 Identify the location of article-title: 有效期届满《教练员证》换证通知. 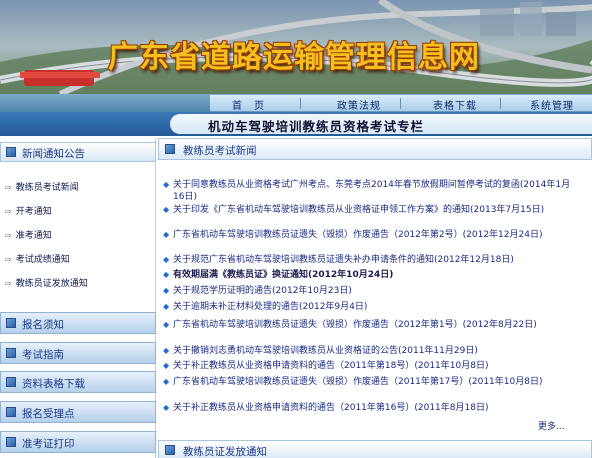
(241, 275).